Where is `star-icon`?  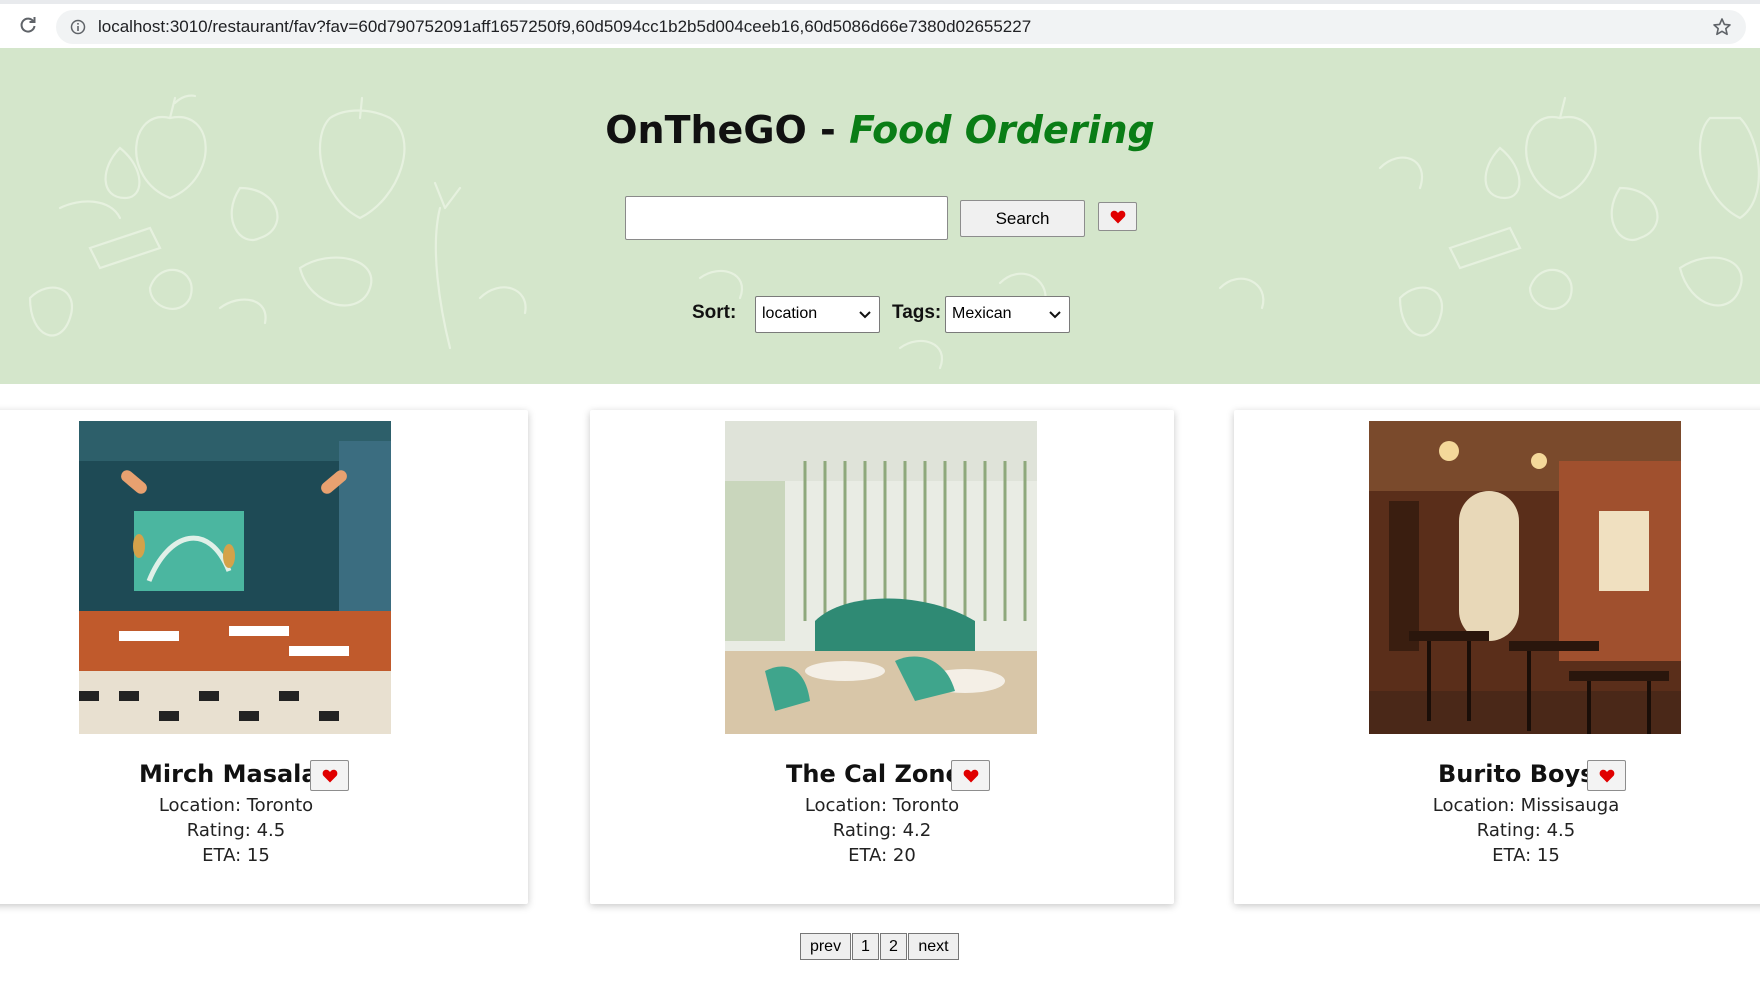 star-icon is located at coordinates (1722, 27).